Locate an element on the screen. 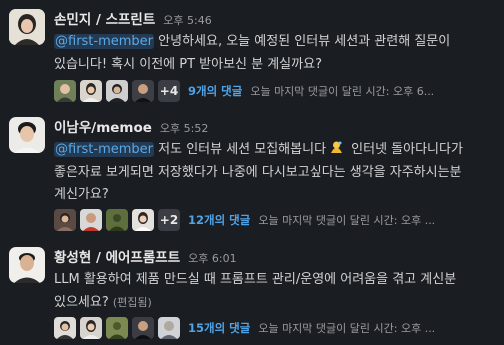  more-participants-count: +4 is located at coordinates (169, 91).